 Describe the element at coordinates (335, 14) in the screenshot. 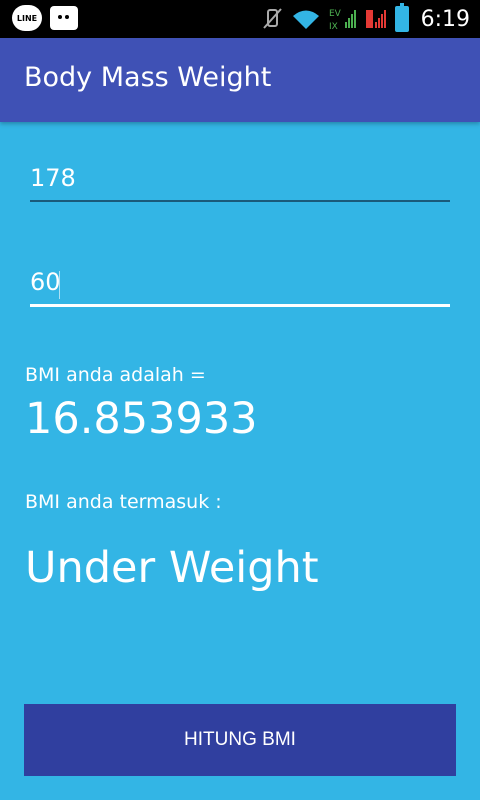

I see `network-label-ev: EV` at that location.